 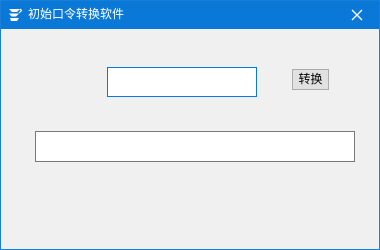 I want to click on password-input, so click(x=182, y=82).